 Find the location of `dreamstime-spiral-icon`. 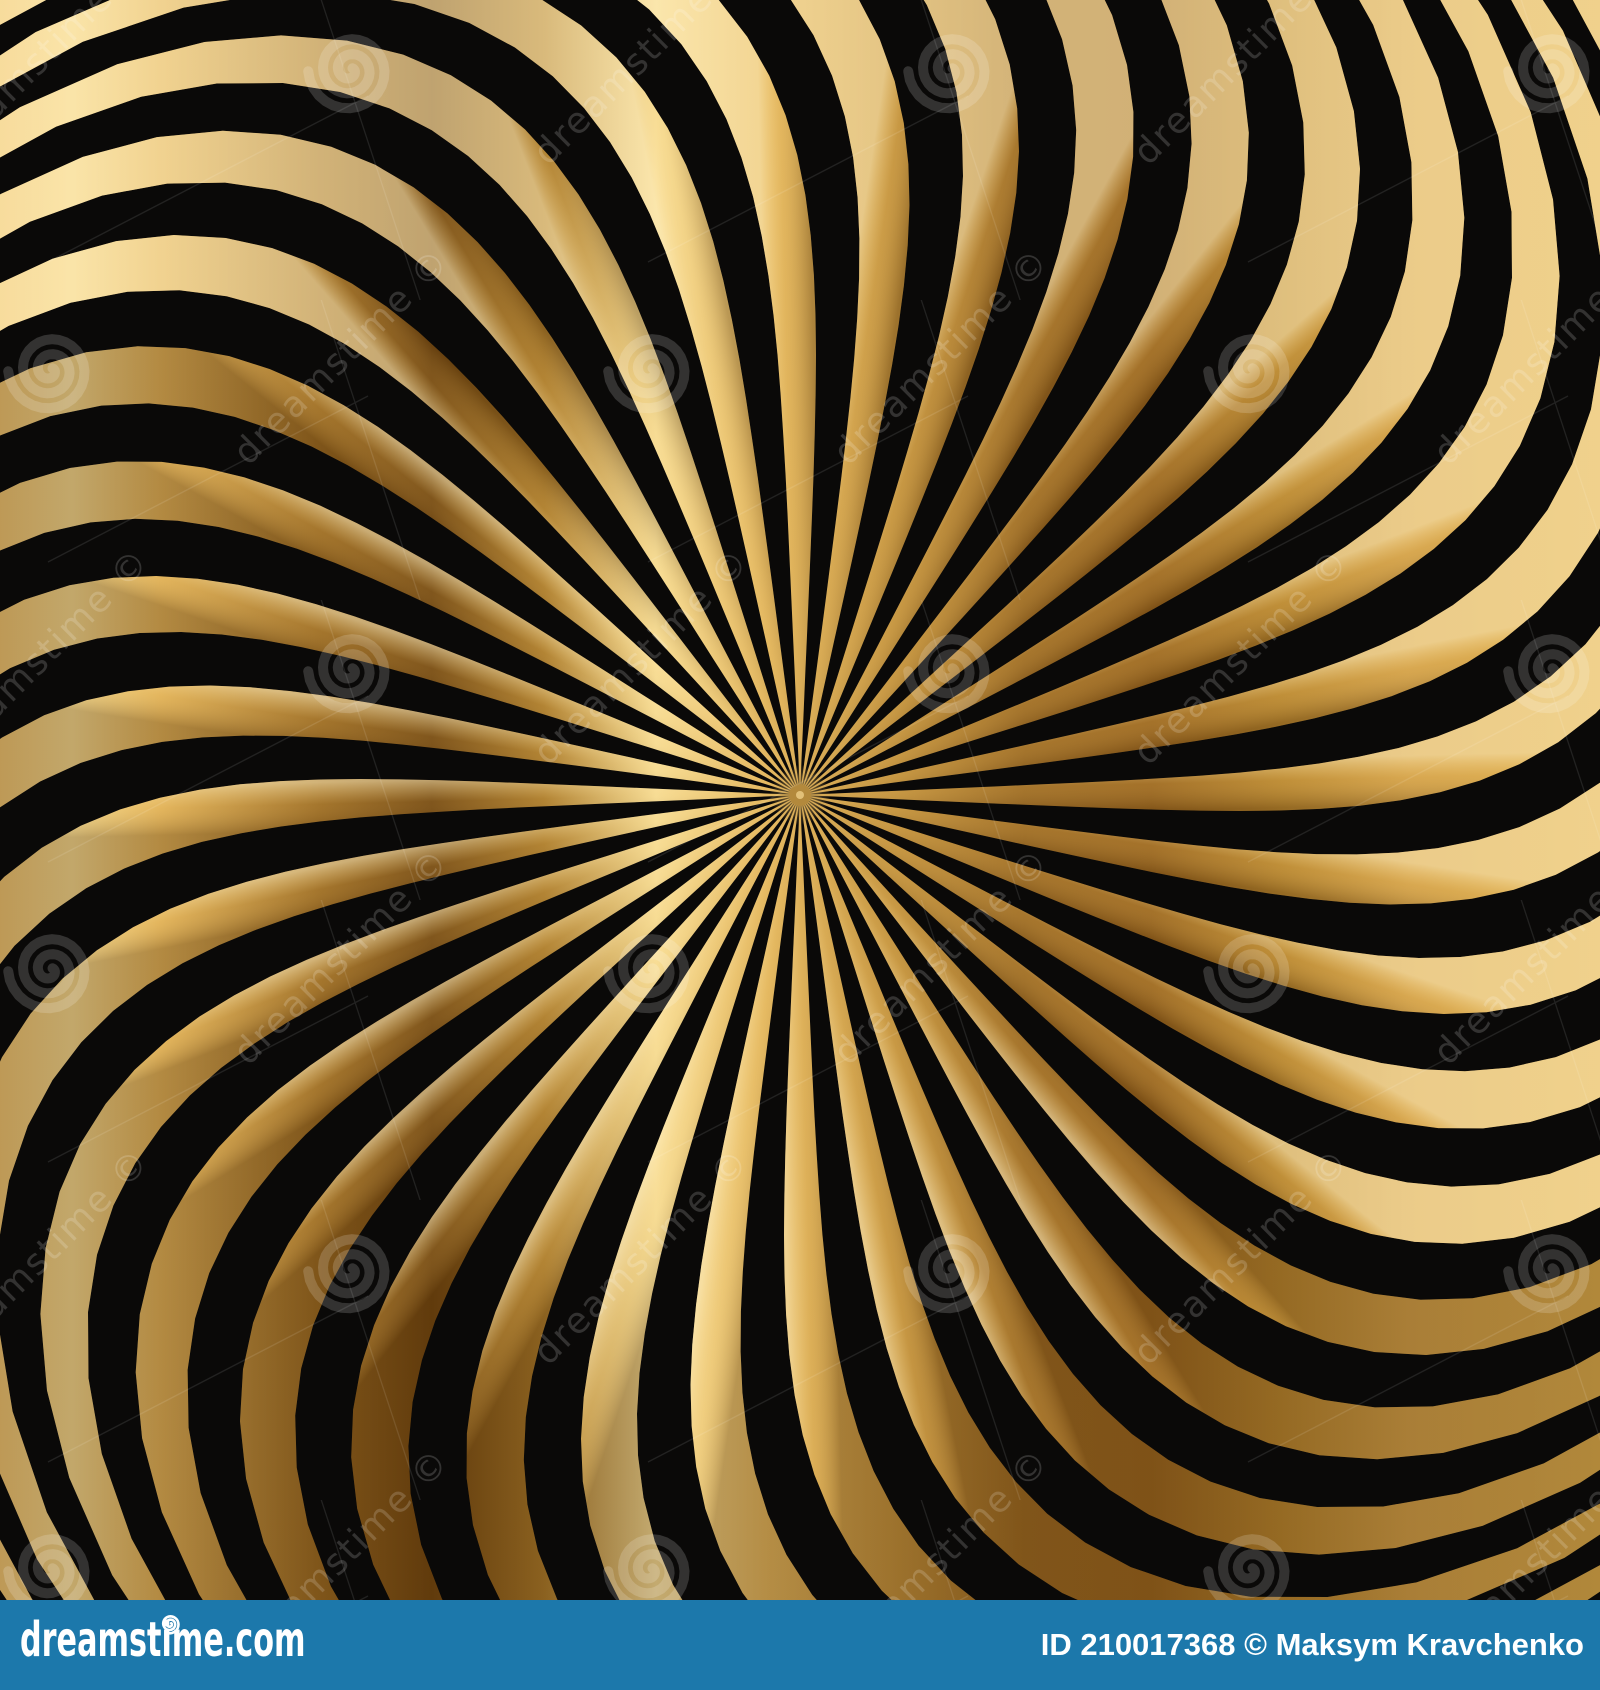

dreamstime-spiral-icon is located at coordinates (170, 1624).